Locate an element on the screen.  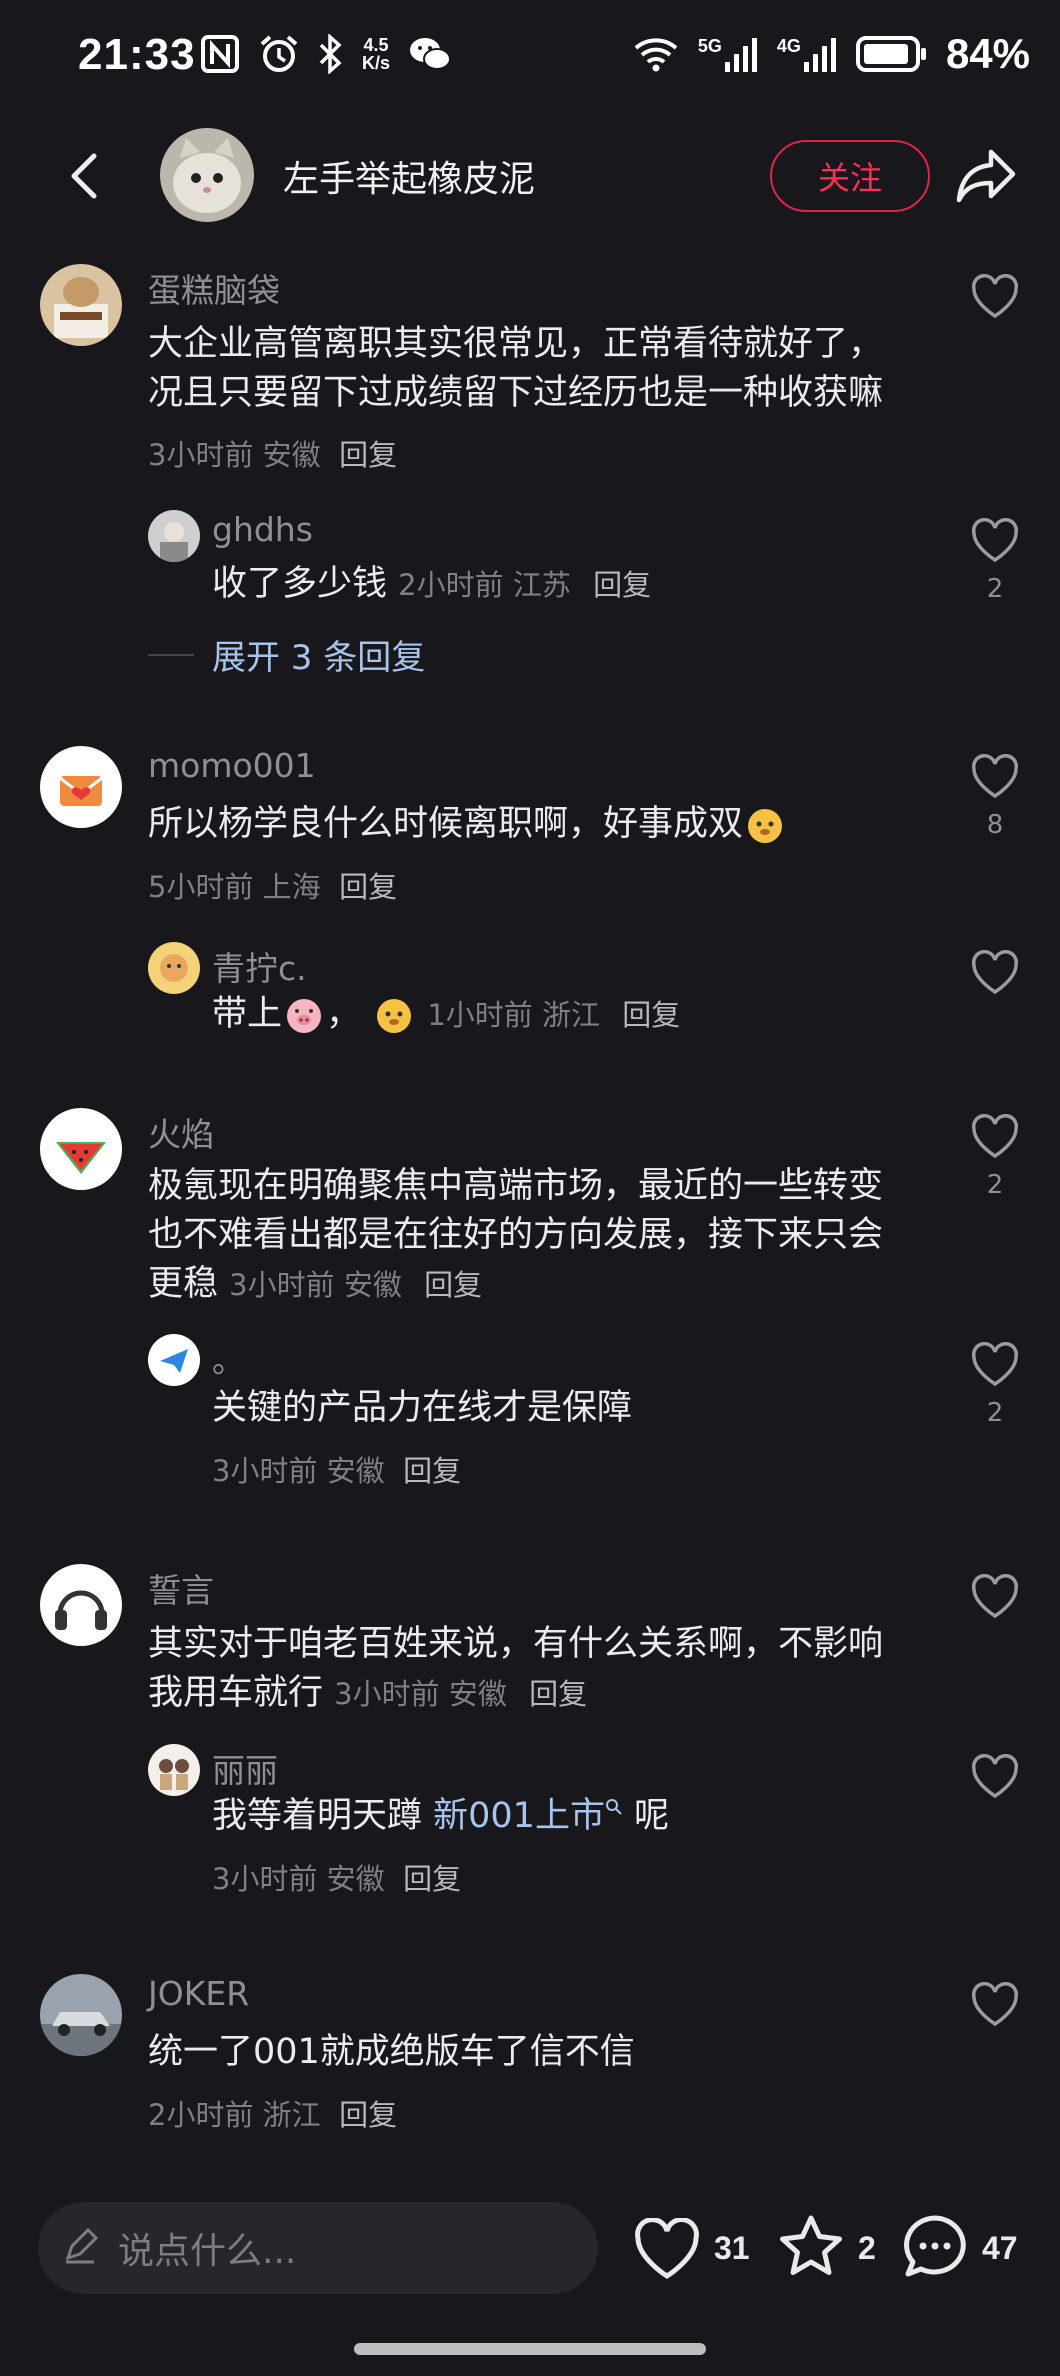
expand-replies-button: 展开 3 条回复 is located at coordinates (286, 654).